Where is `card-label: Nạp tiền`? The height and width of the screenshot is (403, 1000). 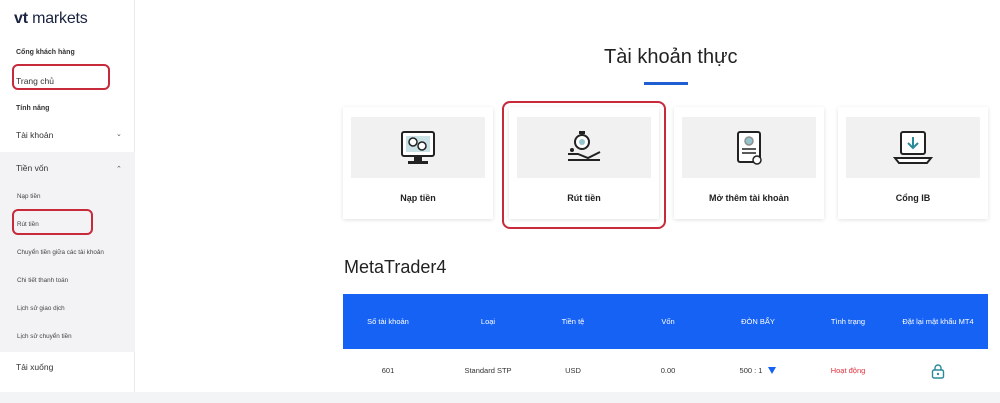
card-label: Nạp tiền is located at coordinates (418, 198).